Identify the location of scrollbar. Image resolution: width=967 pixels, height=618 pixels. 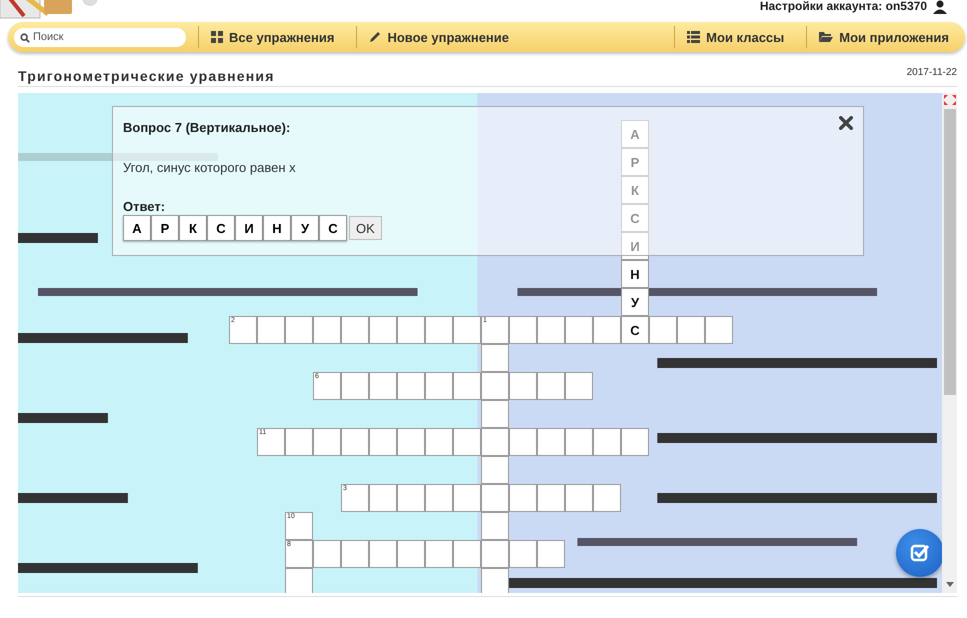
(949, 343).